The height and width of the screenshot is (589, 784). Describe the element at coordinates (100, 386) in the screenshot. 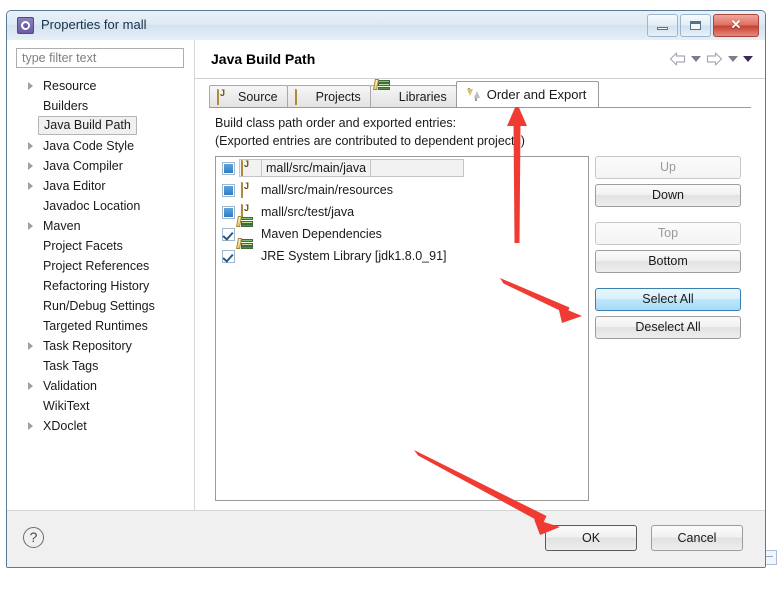

I see `sidebar-item-validation: Validation` at that location.